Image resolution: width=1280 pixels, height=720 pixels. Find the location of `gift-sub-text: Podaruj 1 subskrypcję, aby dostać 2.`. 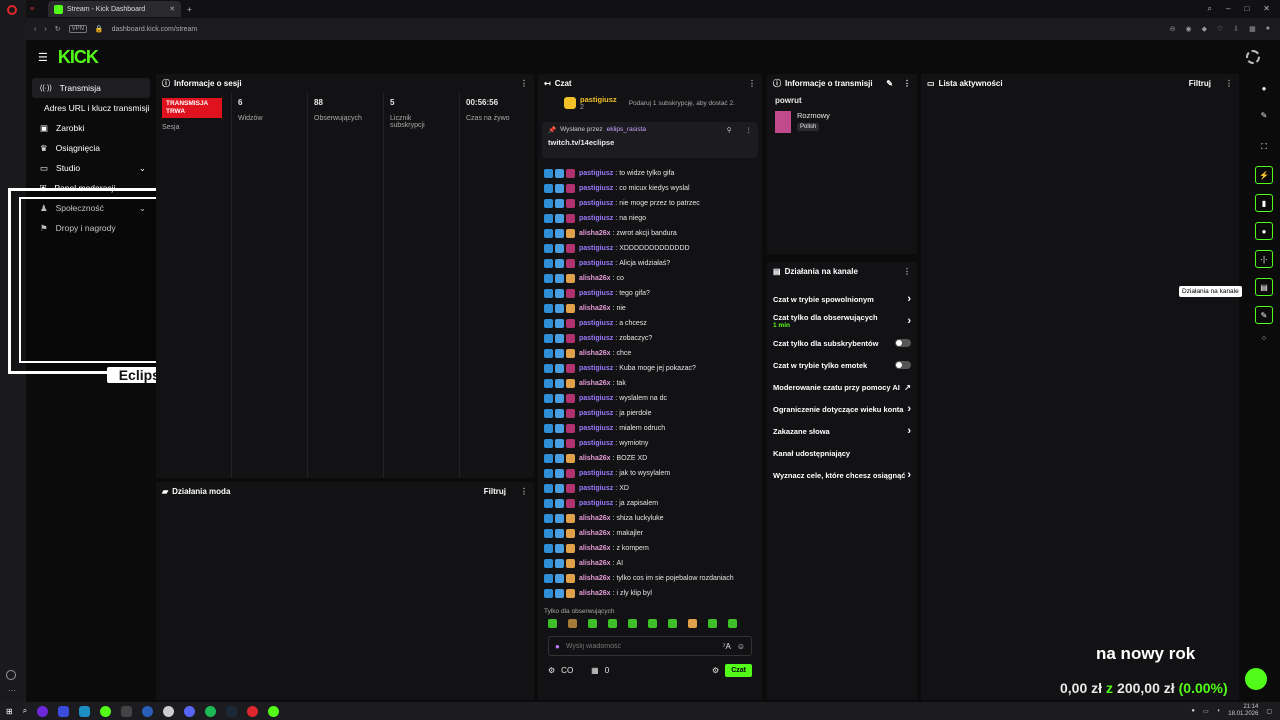

gift-sub-text: Podaruj 1 subskrypcję, aby dostać 2. is located at coordinates (682, 103).